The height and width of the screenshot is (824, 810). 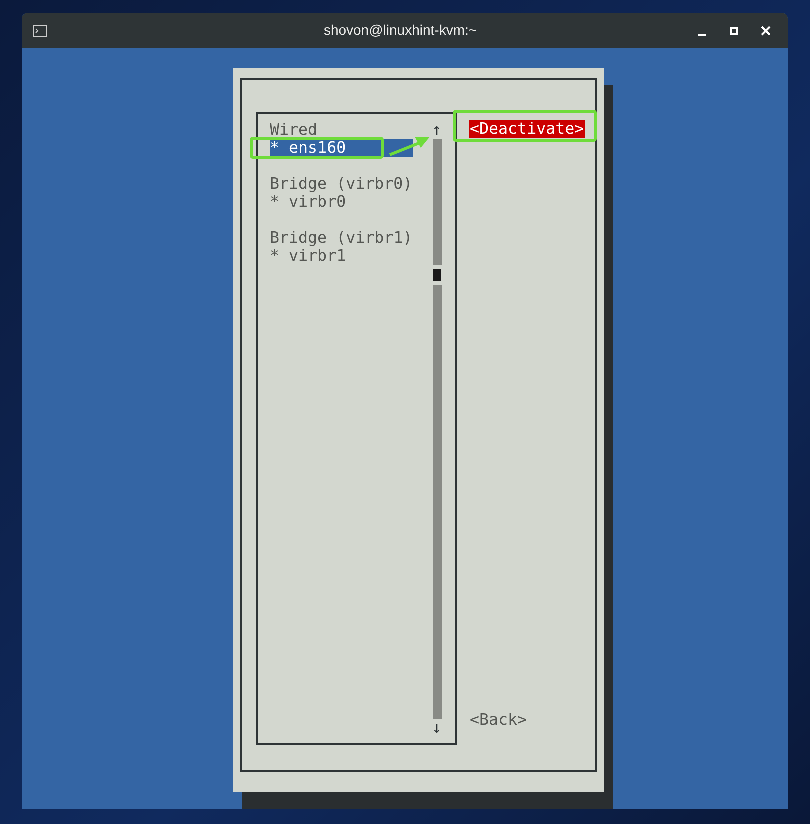 I want to click on scroll-up-arrow: ↑, so click(x=437, y=130).